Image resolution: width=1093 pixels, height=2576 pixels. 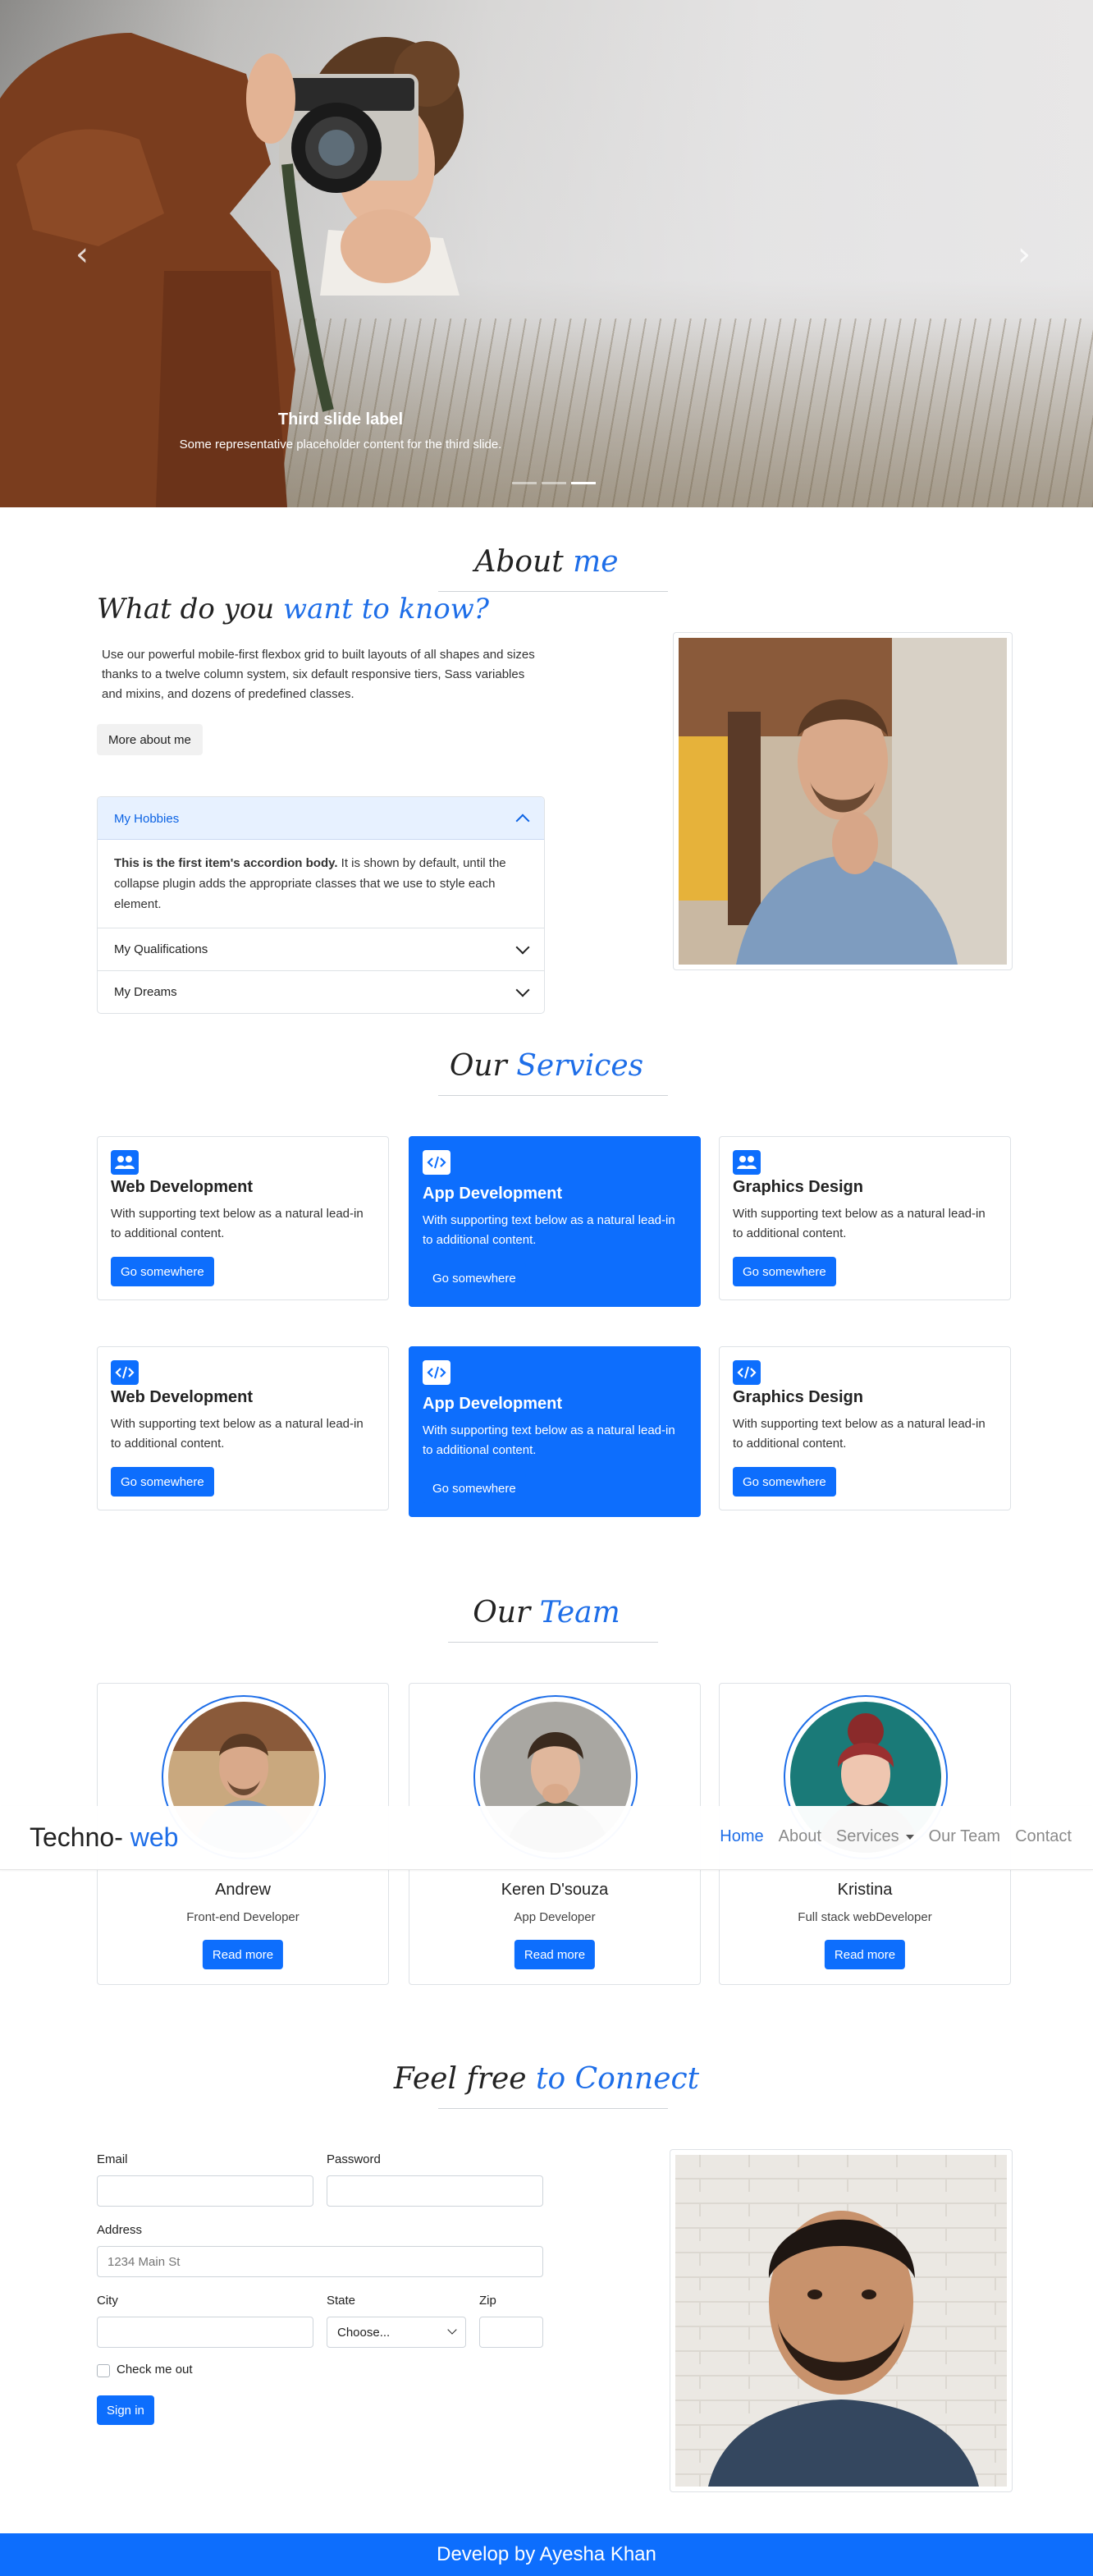 I want to click on about-title-underline, so click(x=553, y=592).